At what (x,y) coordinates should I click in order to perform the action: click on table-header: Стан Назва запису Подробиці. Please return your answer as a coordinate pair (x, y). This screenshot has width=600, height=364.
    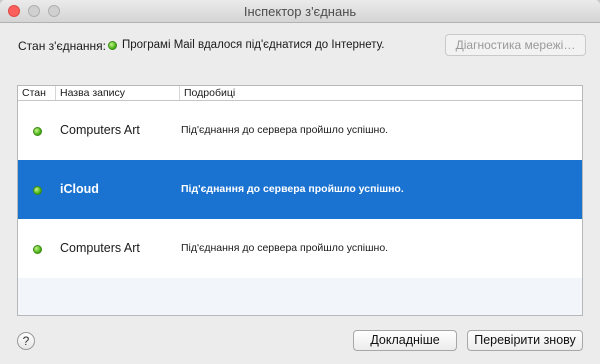
    Looking at the image, I should click on (300, 93).